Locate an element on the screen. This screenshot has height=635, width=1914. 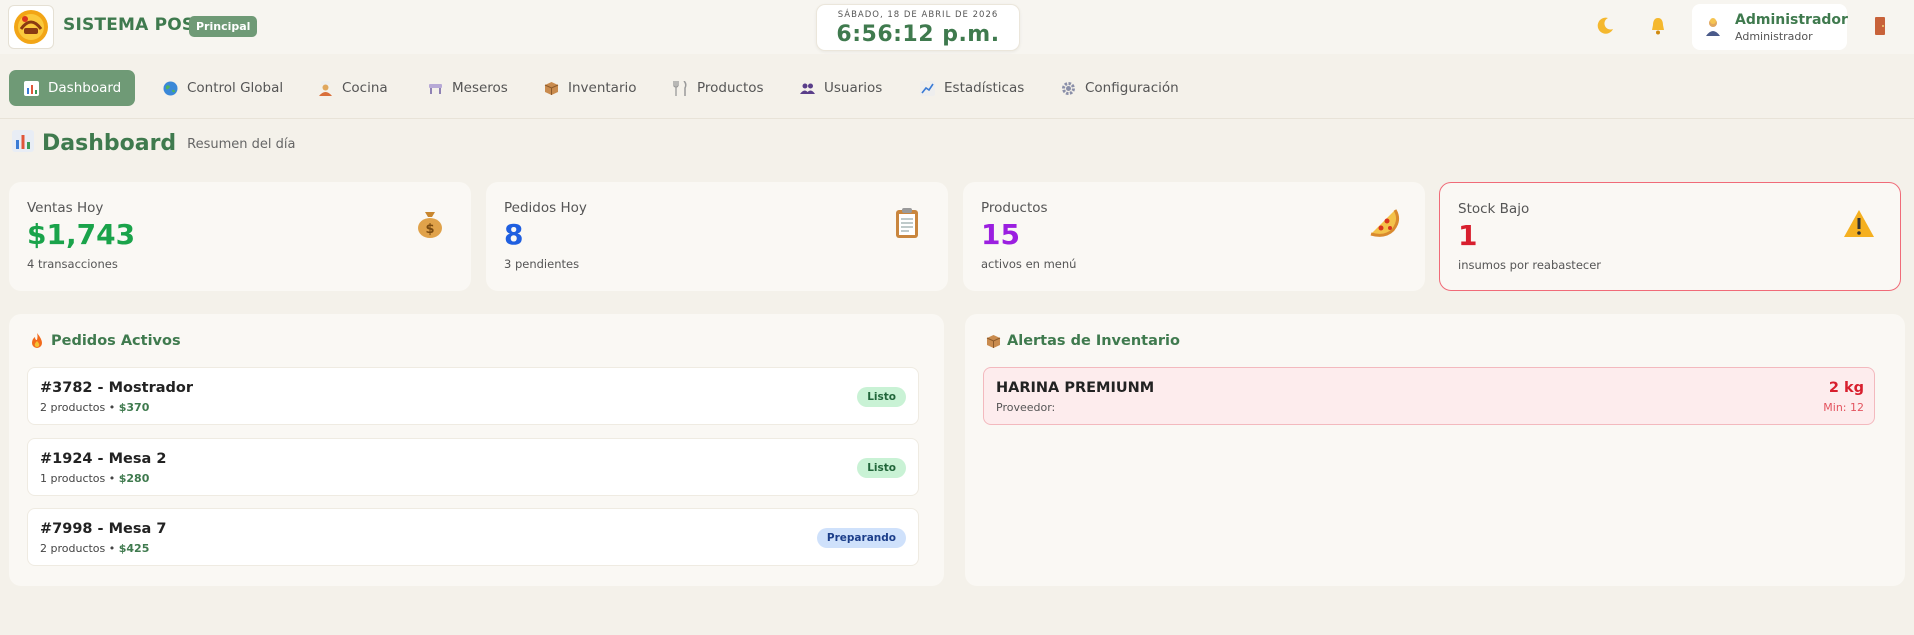
stat-value: $1,743 is located at coordinates (81, 234).